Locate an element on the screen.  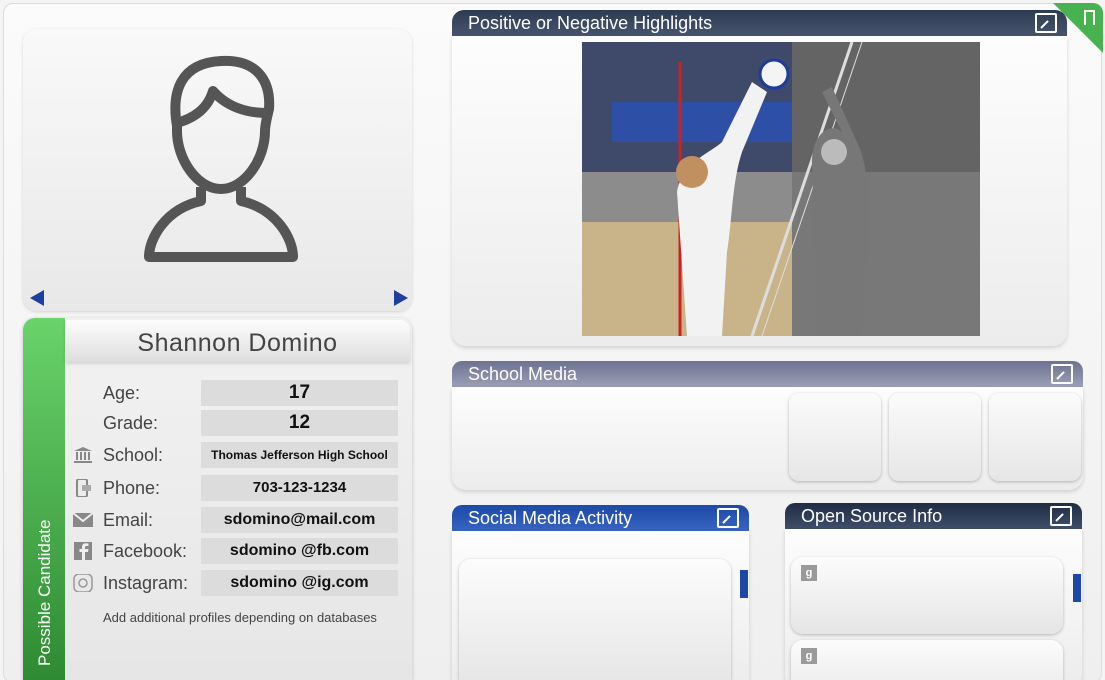
school-label: School: is located at coordinates (133, 455).